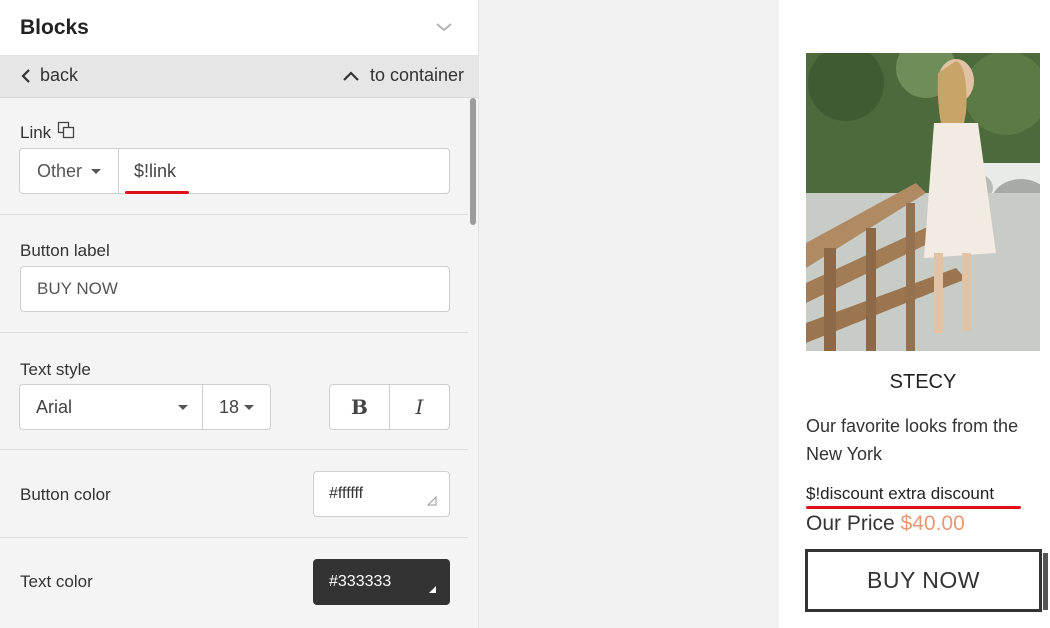 The image size is (1050, 628). Describe the element at coordinates (55, 369) in the screenshot. I see `text-style-title: Text style` at that location.